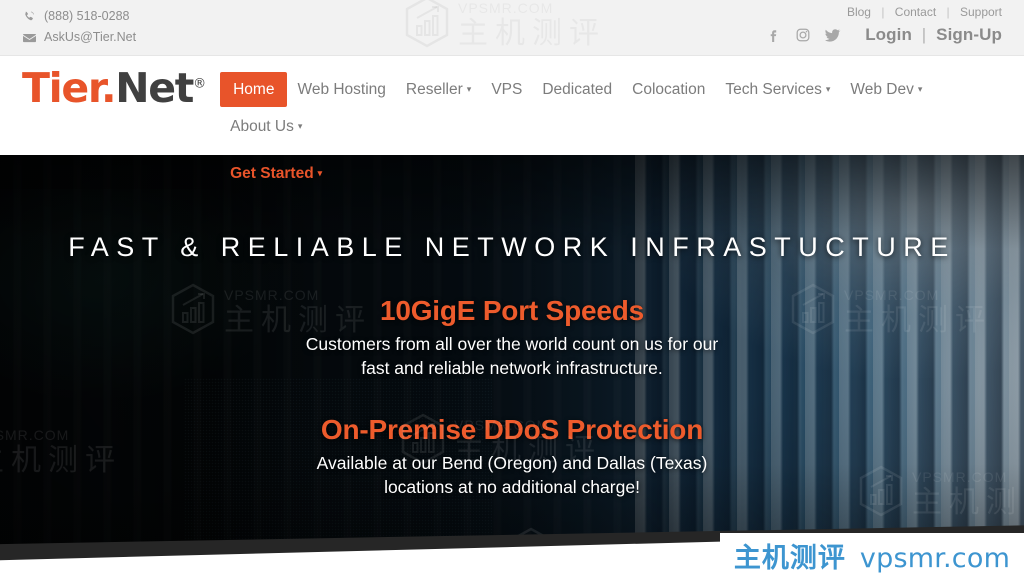 The width and height of the screenshot is (1024, 583). I want to click on login-link: Login, so click(888, 34).